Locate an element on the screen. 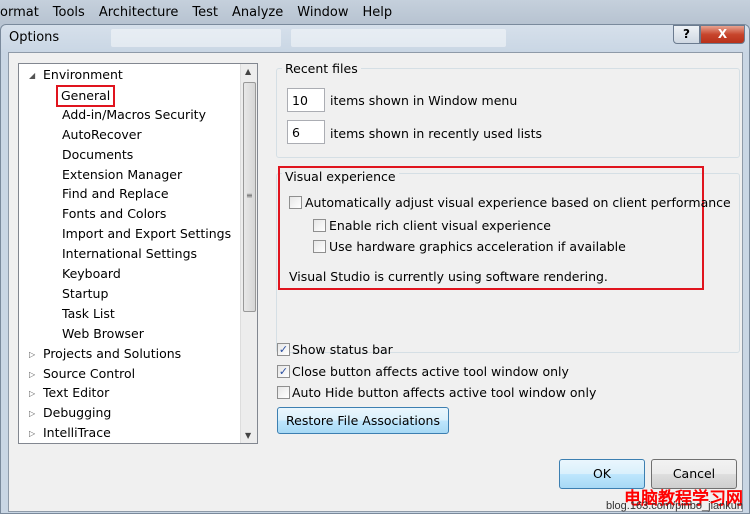  recent-lists-label: items shown in recently used lists is located at coordinates (436, 133).